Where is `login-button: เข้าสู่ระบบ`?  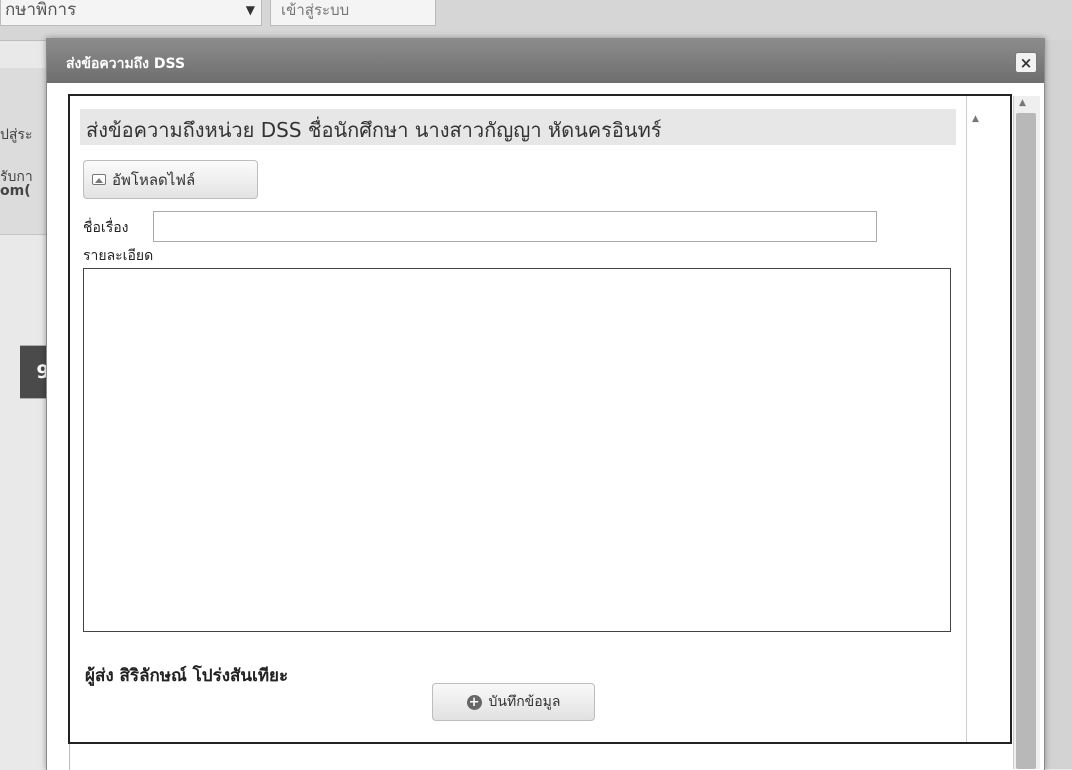
login-button: เข้าสู่ระบบ is located at coordinates (353, 13).